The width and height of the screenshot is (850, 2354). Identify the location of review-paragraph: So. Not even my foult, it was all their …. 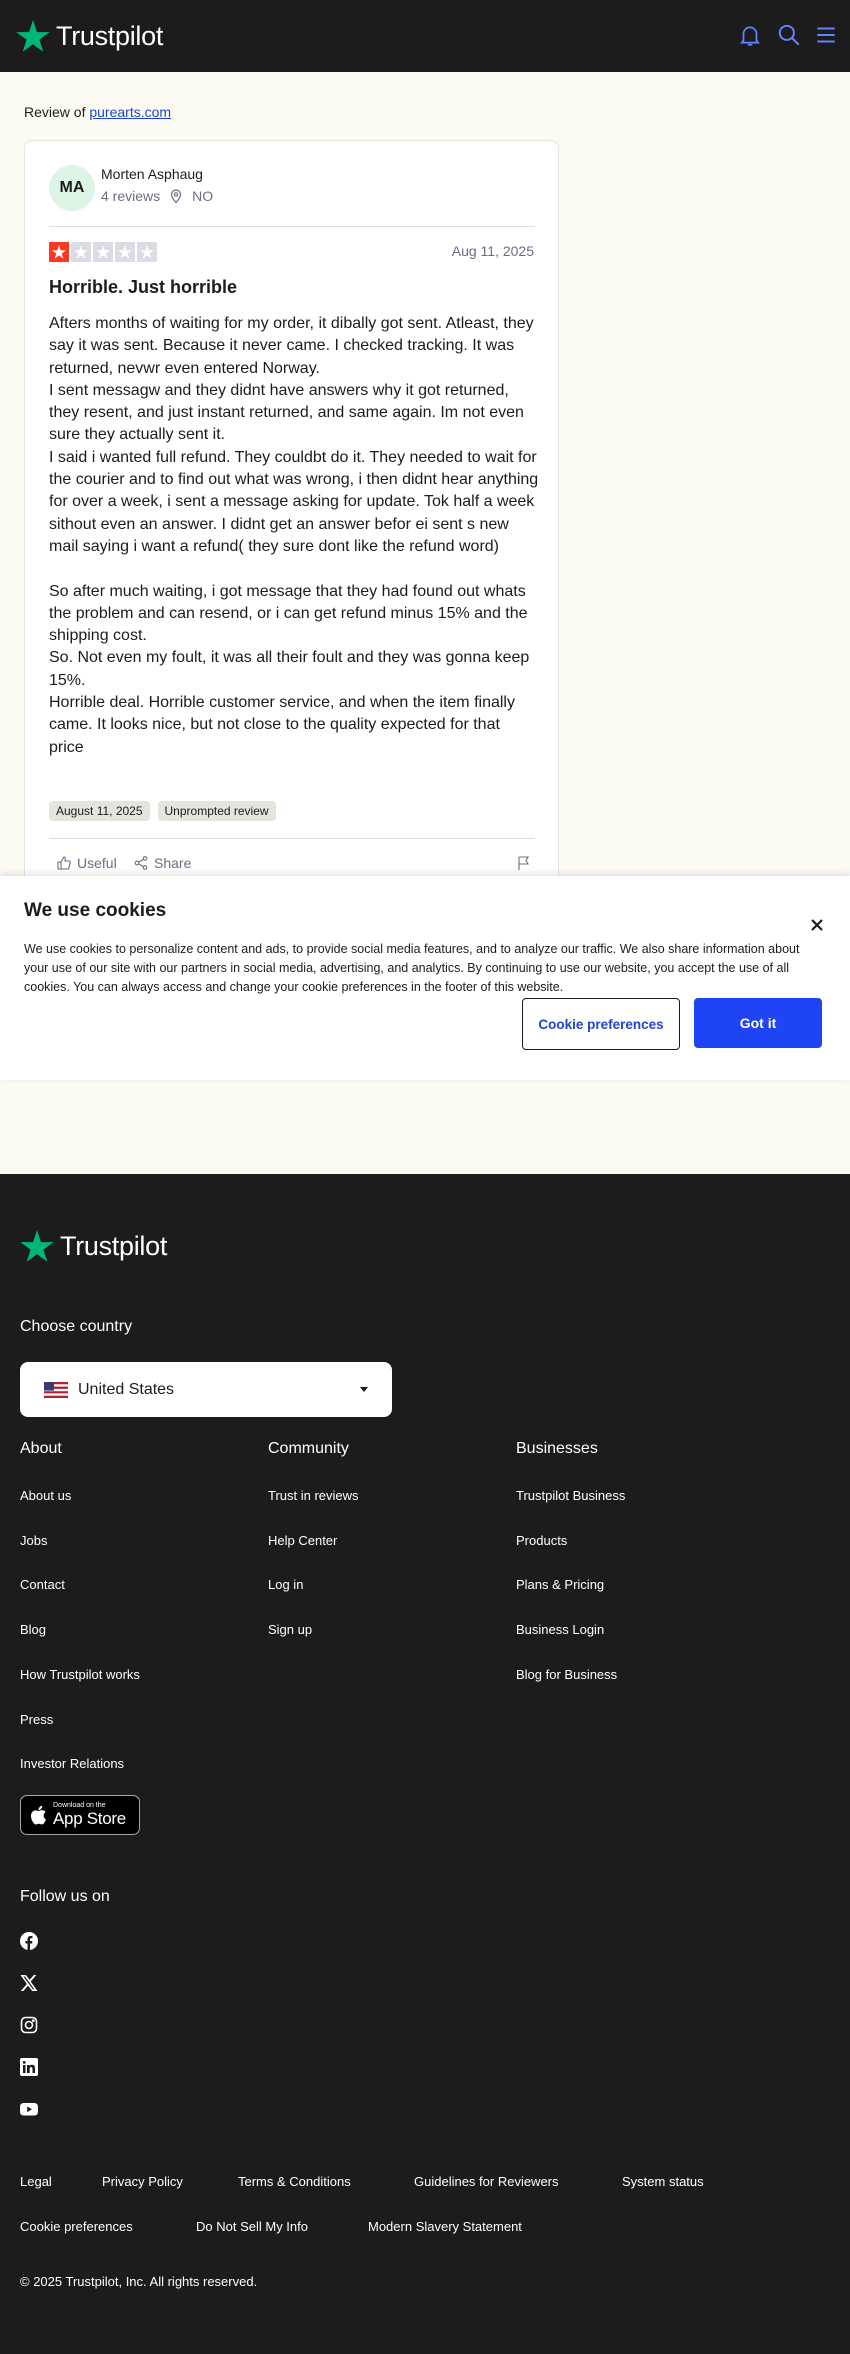
(289, 669).